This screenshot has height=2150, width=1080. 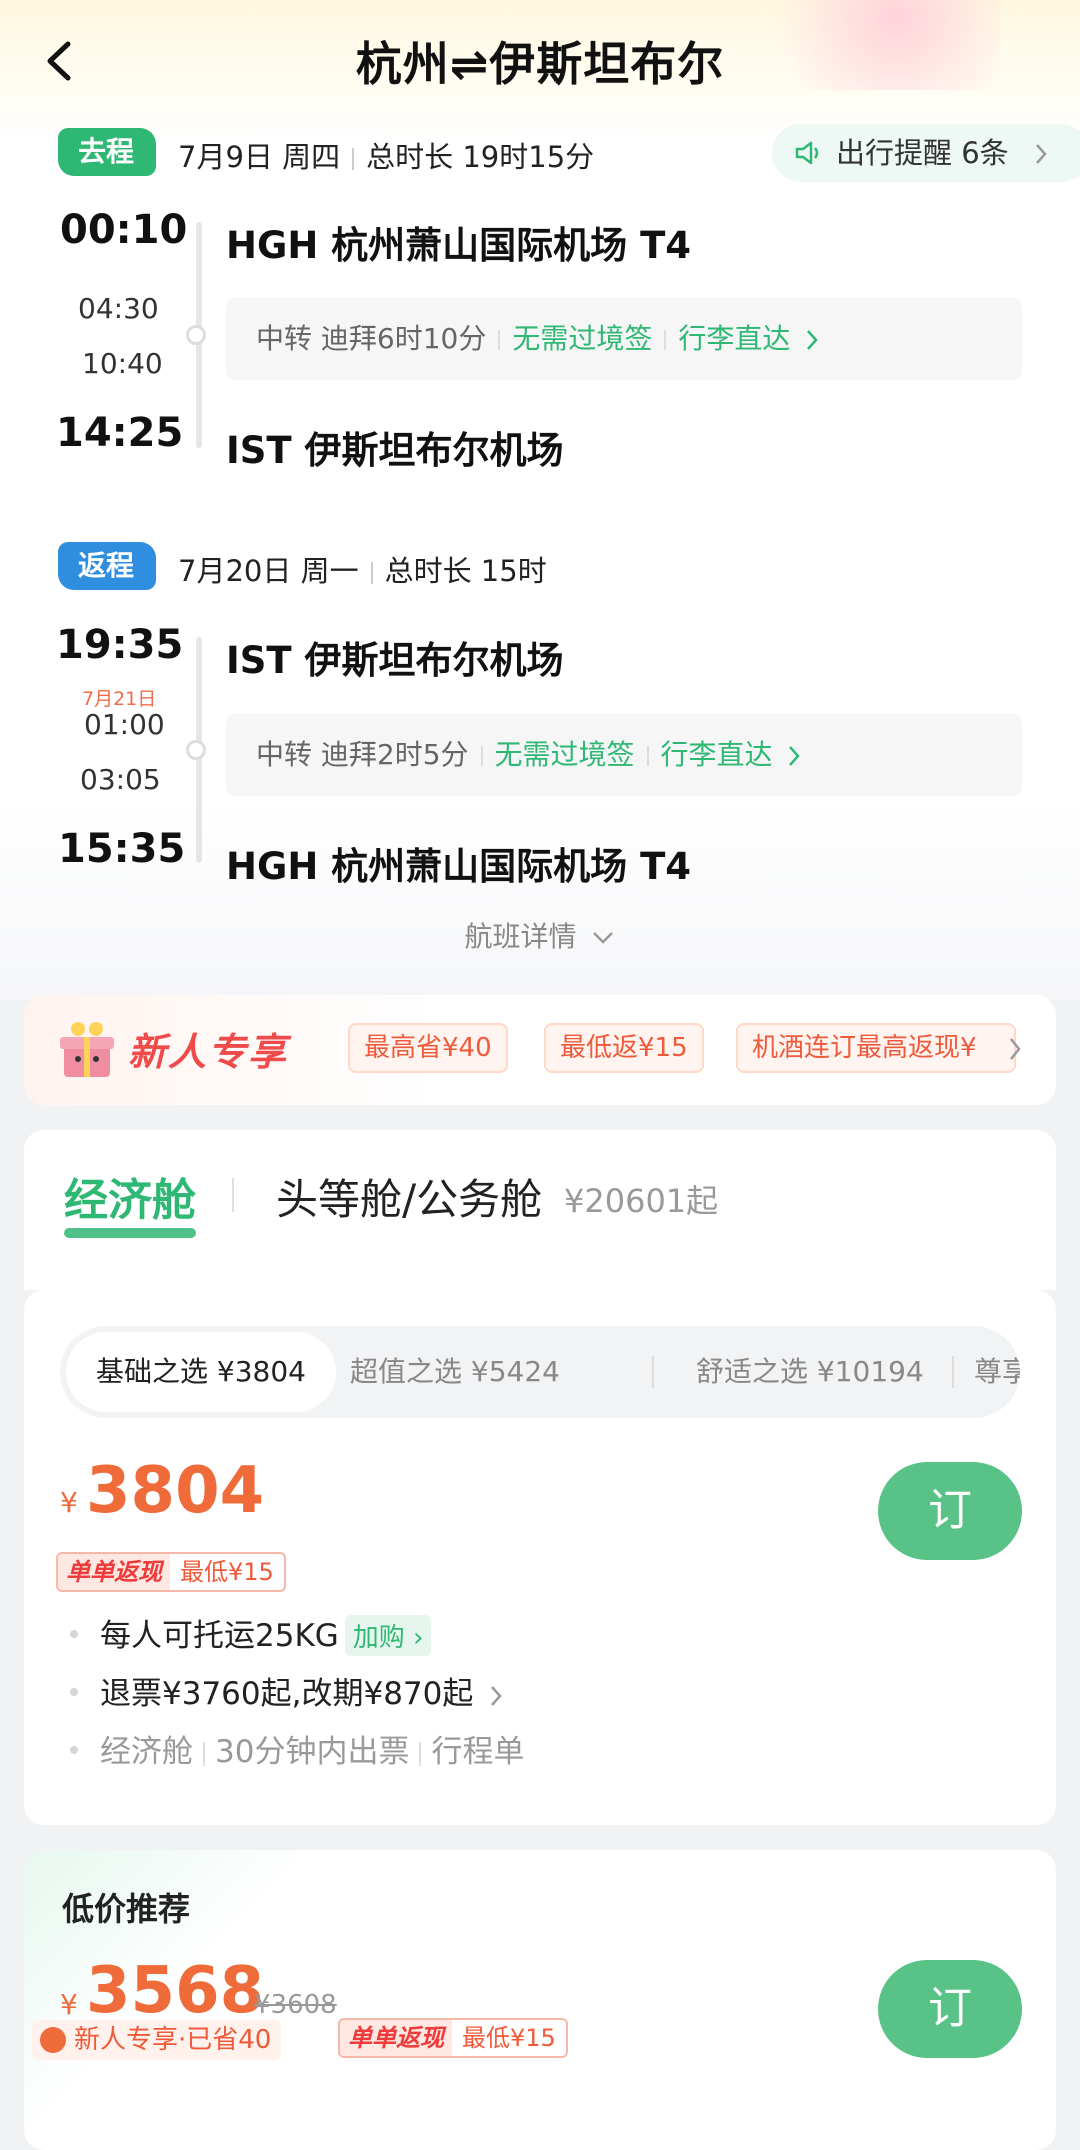 What do you see at coordinates (395, 450) in the screenshot?
I see `outbound-arr-airport: IST 伊斯坦布尔机场` at bounding box center [395, 450].